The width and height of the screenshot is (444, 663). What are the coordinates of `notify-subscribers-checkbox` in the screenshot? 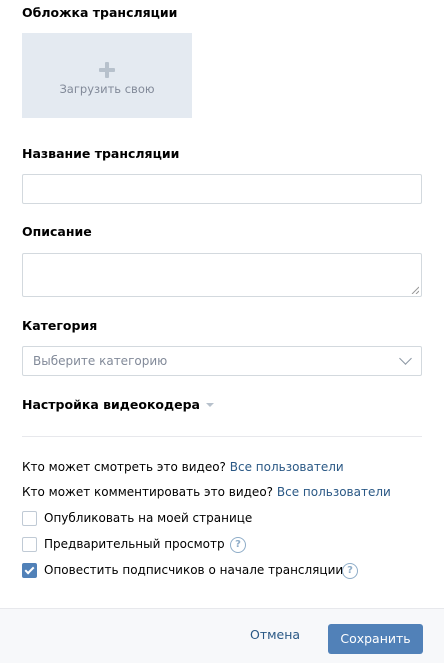 It's located at (29, 570).